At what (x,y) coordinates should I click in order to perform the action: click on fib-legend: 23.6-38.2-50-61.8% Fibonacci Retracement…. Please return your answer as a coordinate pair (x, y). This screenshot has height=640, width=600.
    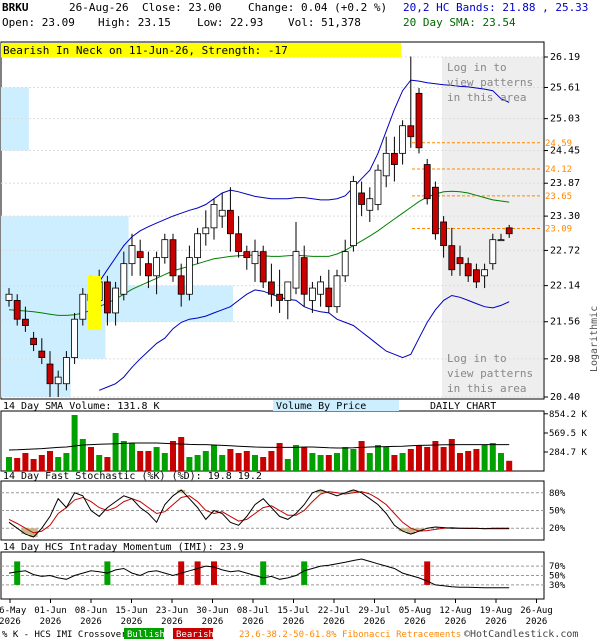
    Looking at the image, I should click on (350, 635).